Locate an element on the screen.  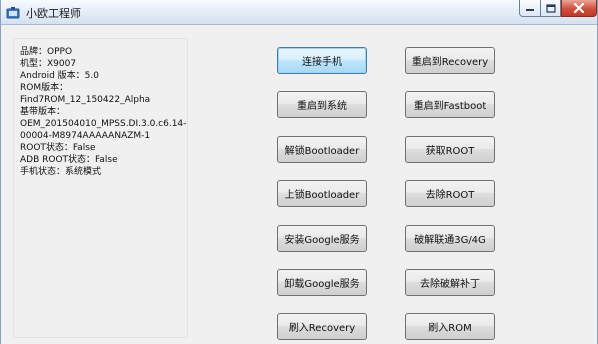
info-adb-root-status: ADB ROOT状态：False is located at coordinates (69, 160).